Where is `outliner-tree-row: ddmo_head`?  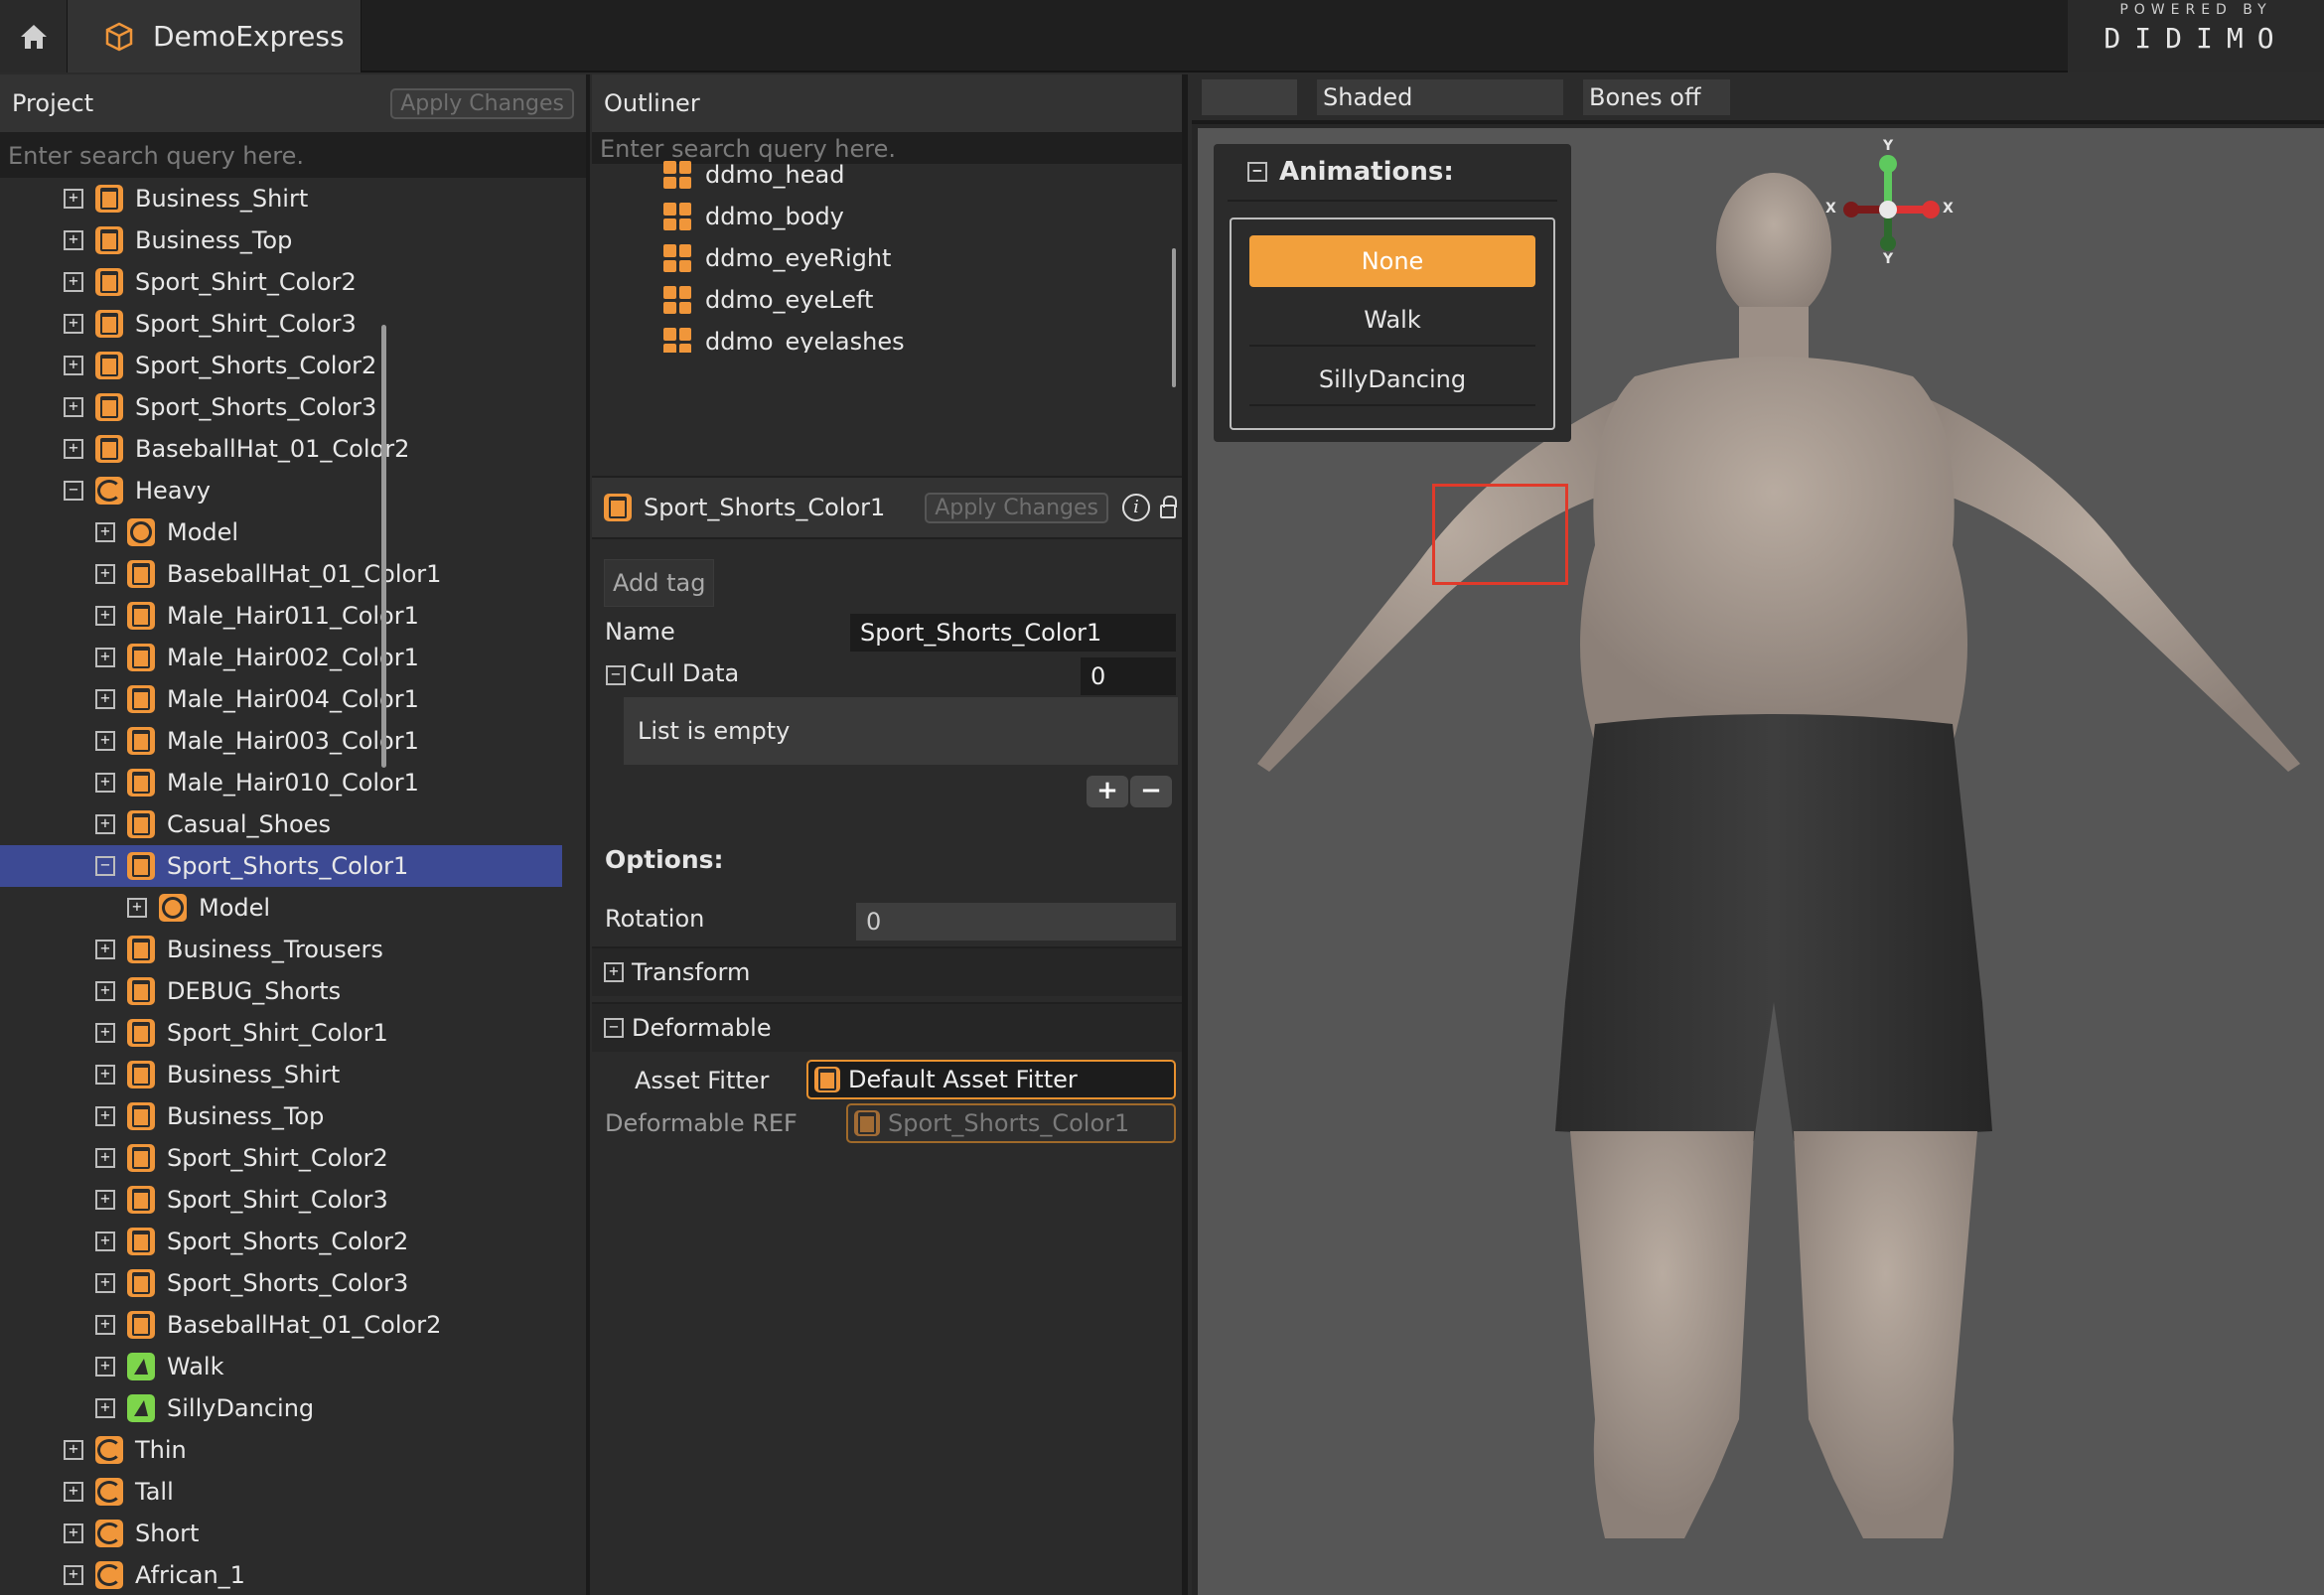 outliner-tree-row: ddmo_head is located at coordinates (887, 175).